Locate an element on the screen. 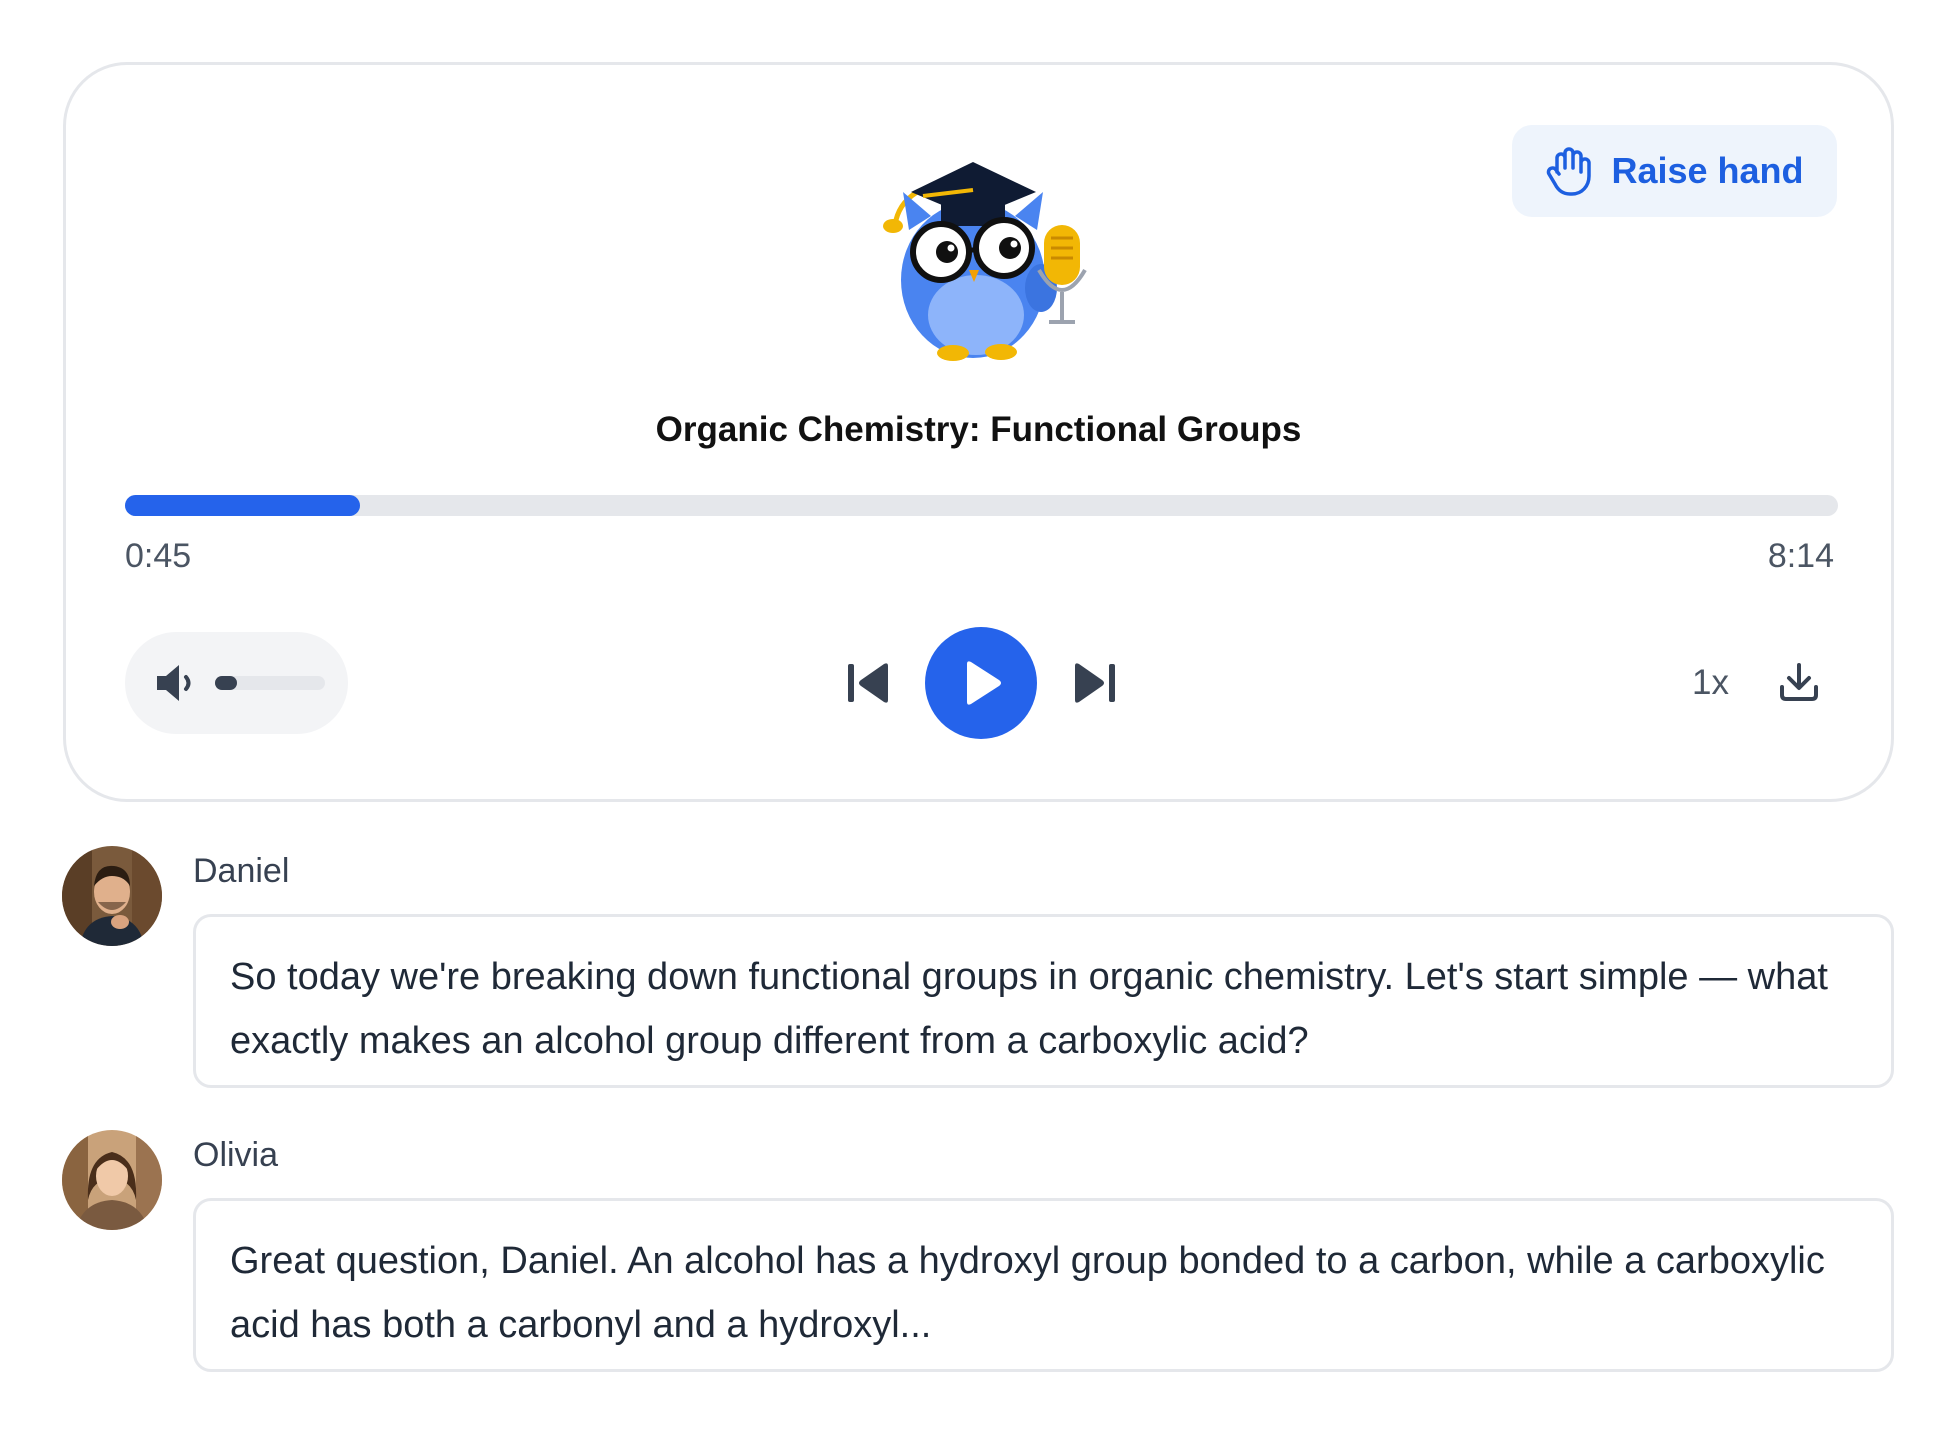  volume-control is located at coordinates (236, 683).